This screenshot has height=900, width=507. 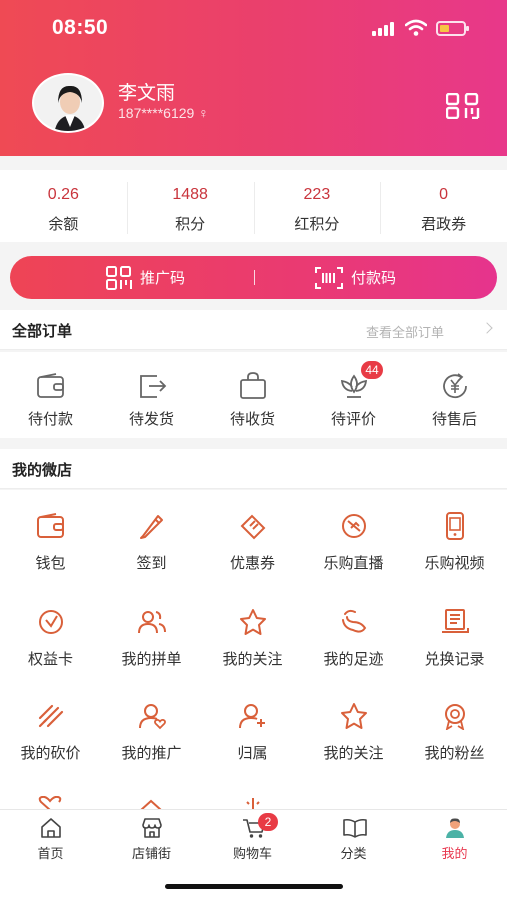 What do you see at coordinates (254, 886) in the screenshot?
I see `home-indicator` at bounding box center [254, 886].